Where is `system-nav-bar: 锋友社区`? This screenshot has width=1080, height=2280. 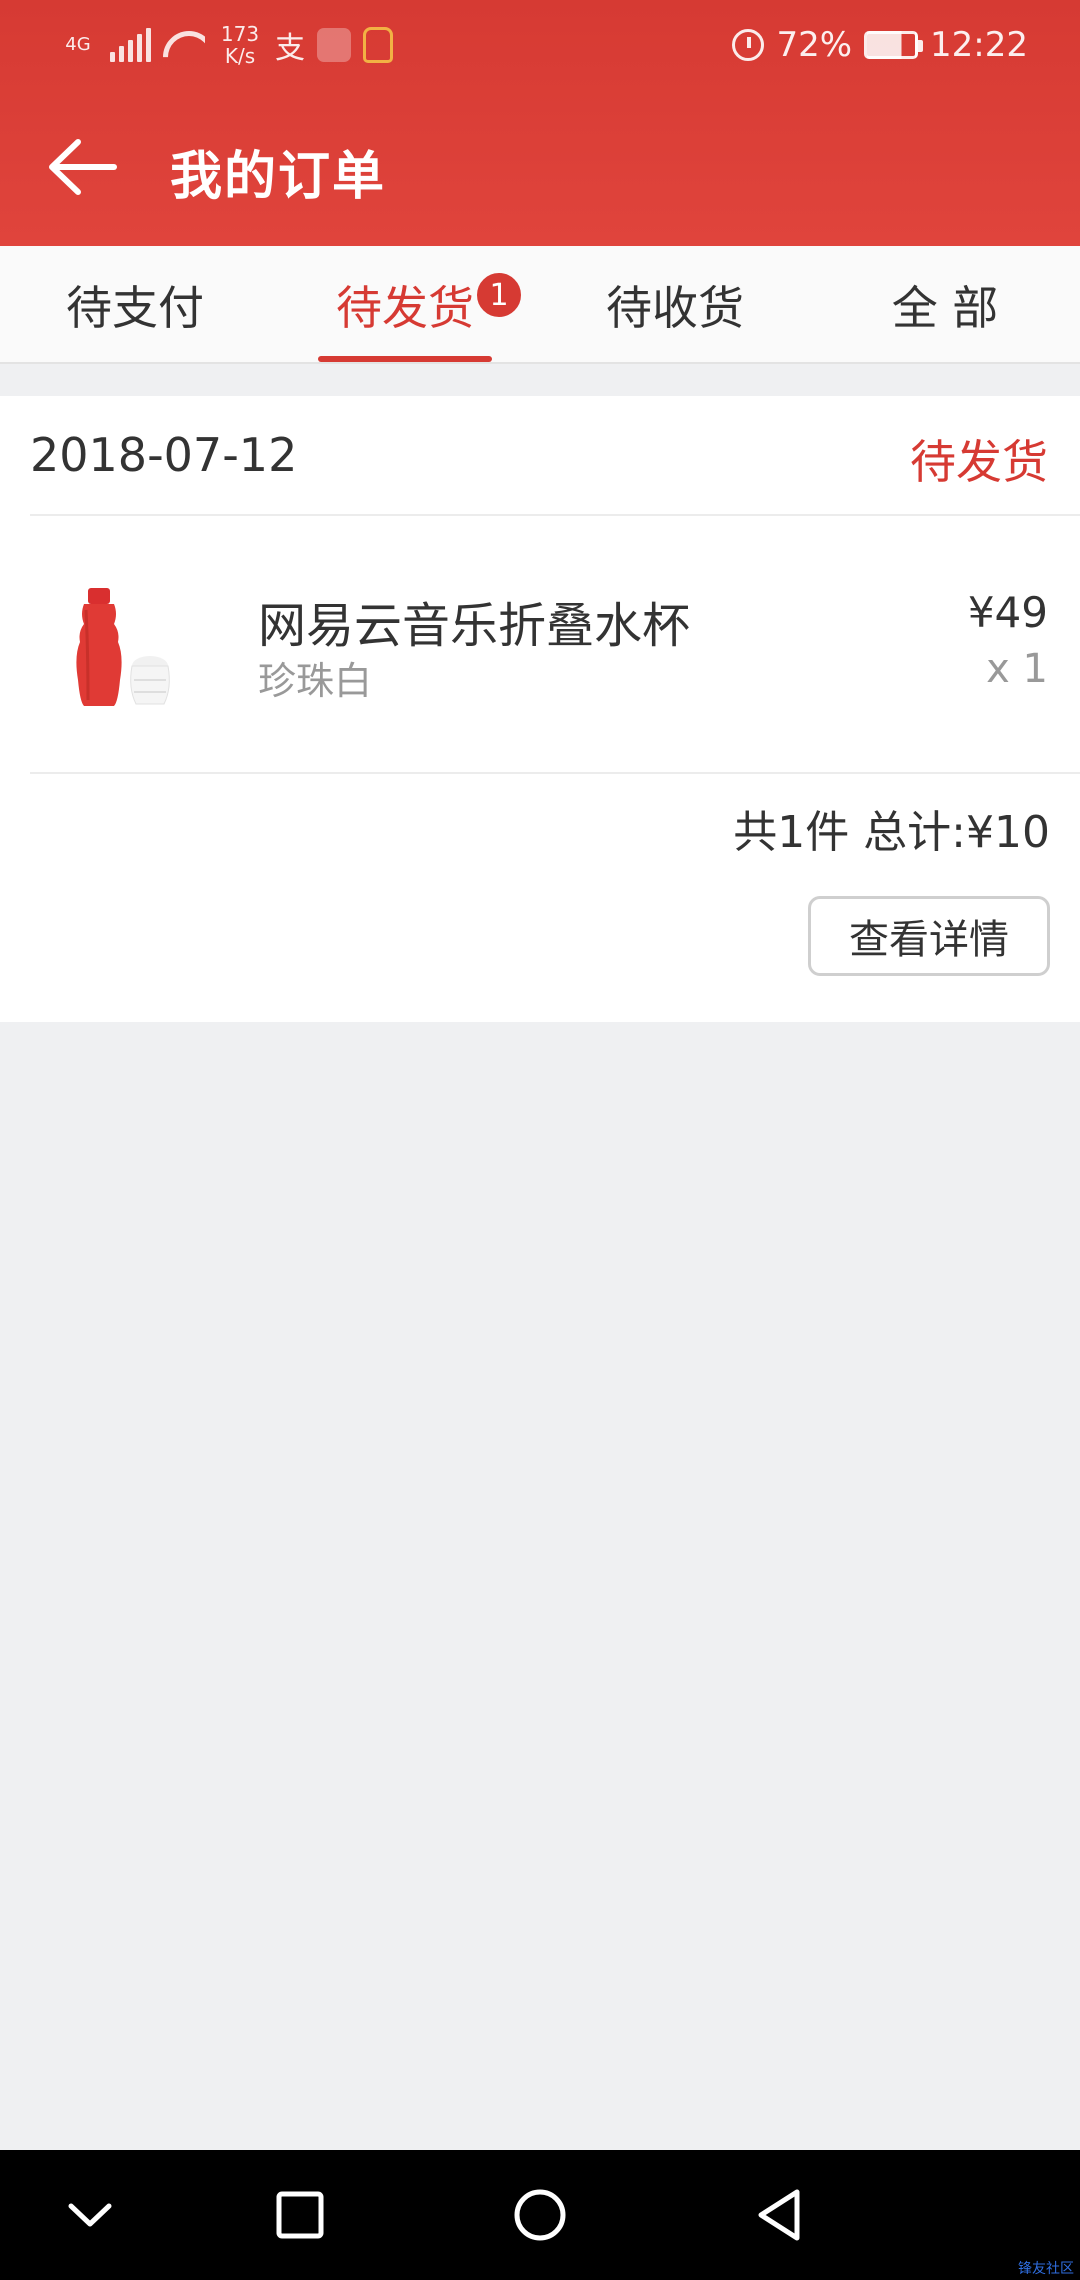 system-nav-bar: 锋友社区 is located at coordinates (540, 2215).